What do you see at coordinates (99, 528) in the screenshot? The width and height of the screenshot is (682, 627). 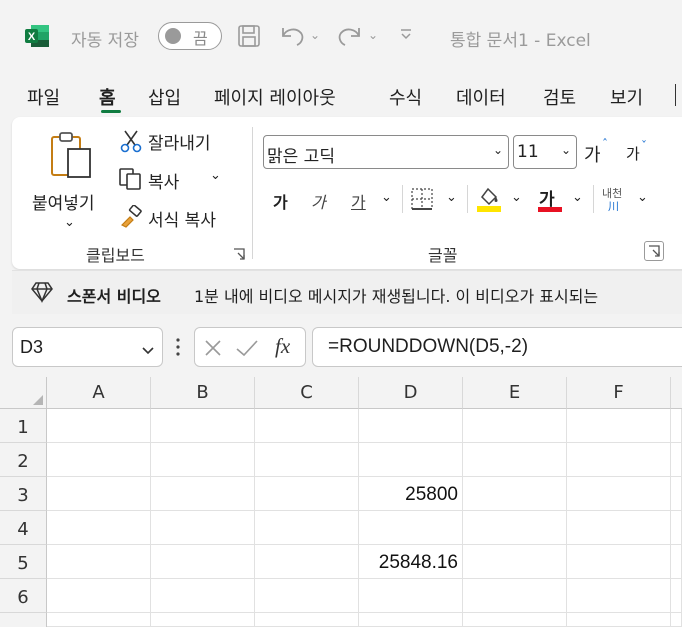 I see `cell-a4` at bounding box center [99, 528].